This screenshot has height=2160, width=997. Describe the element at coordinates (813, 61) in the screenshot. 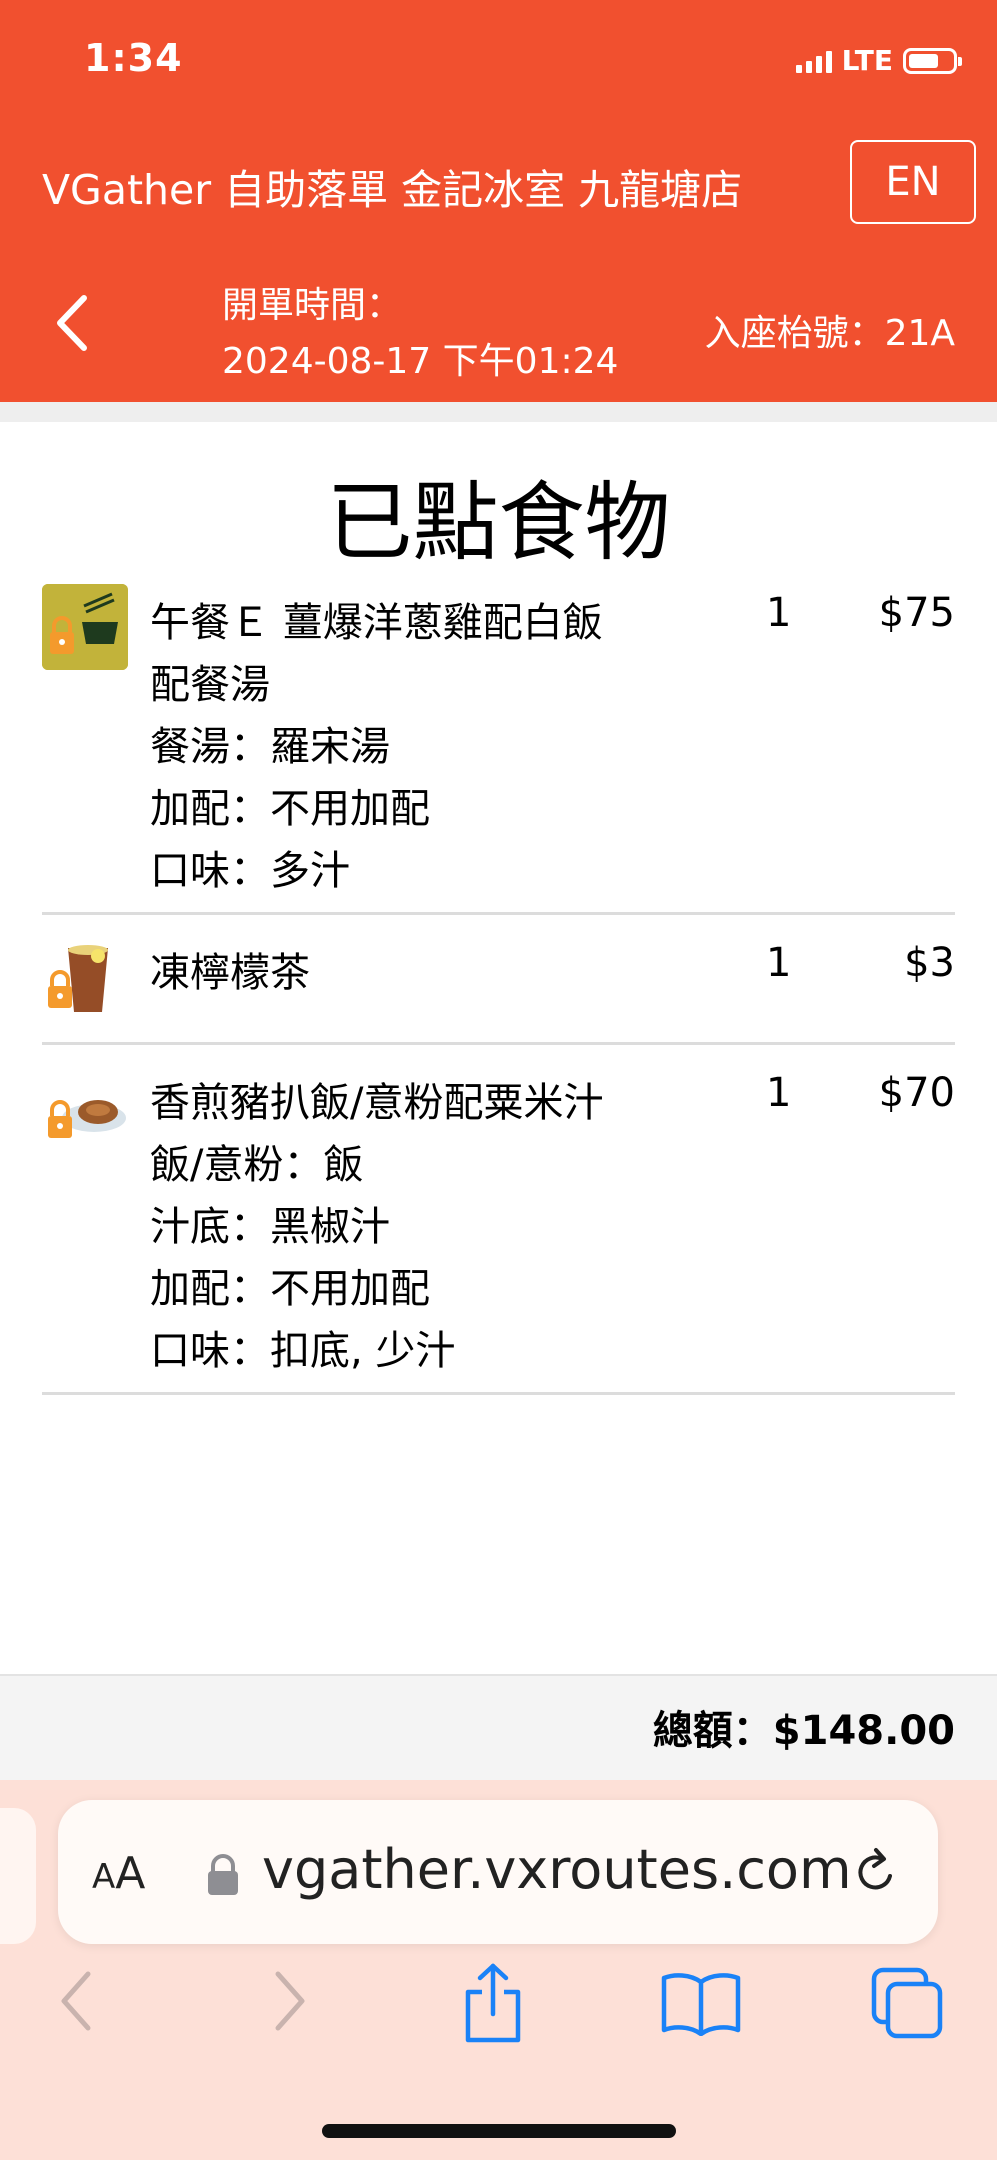

I see `signal-icon` at that location.